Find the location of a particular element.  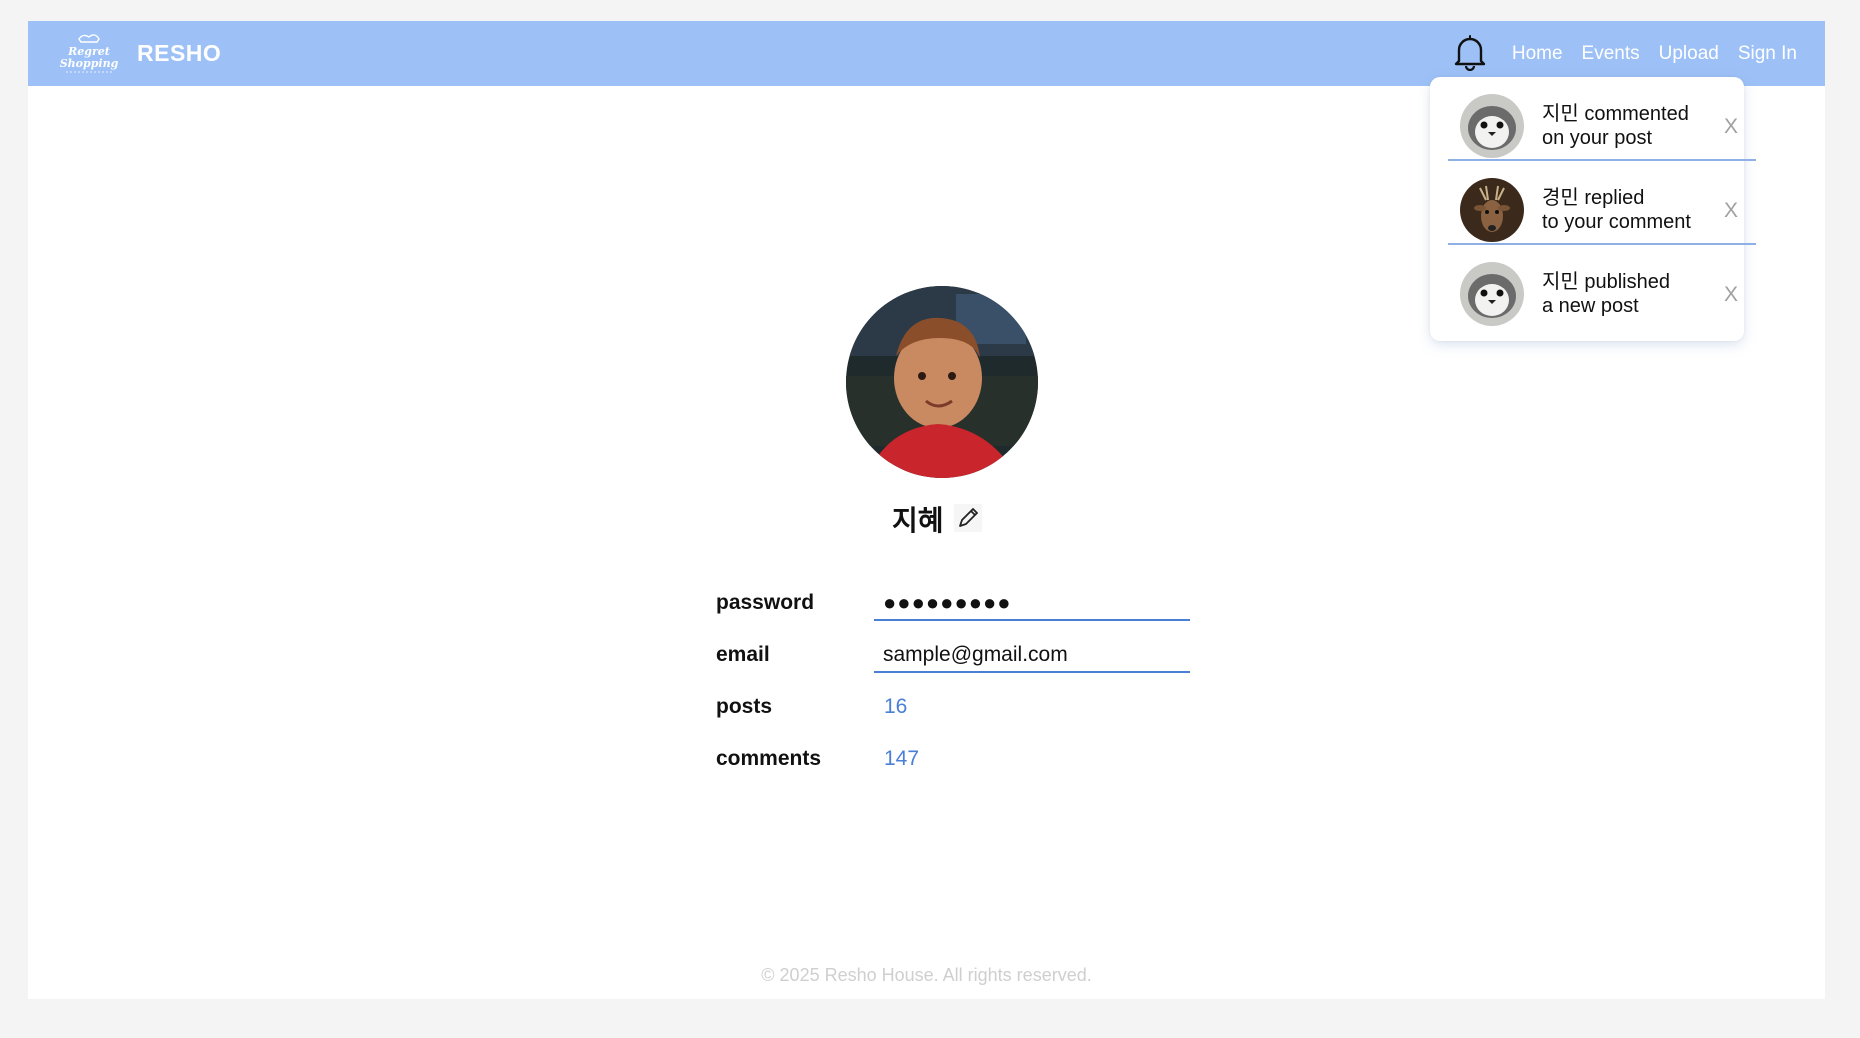

notification-item: 지민 commented on your post X is located at coordinates (1602, 119).